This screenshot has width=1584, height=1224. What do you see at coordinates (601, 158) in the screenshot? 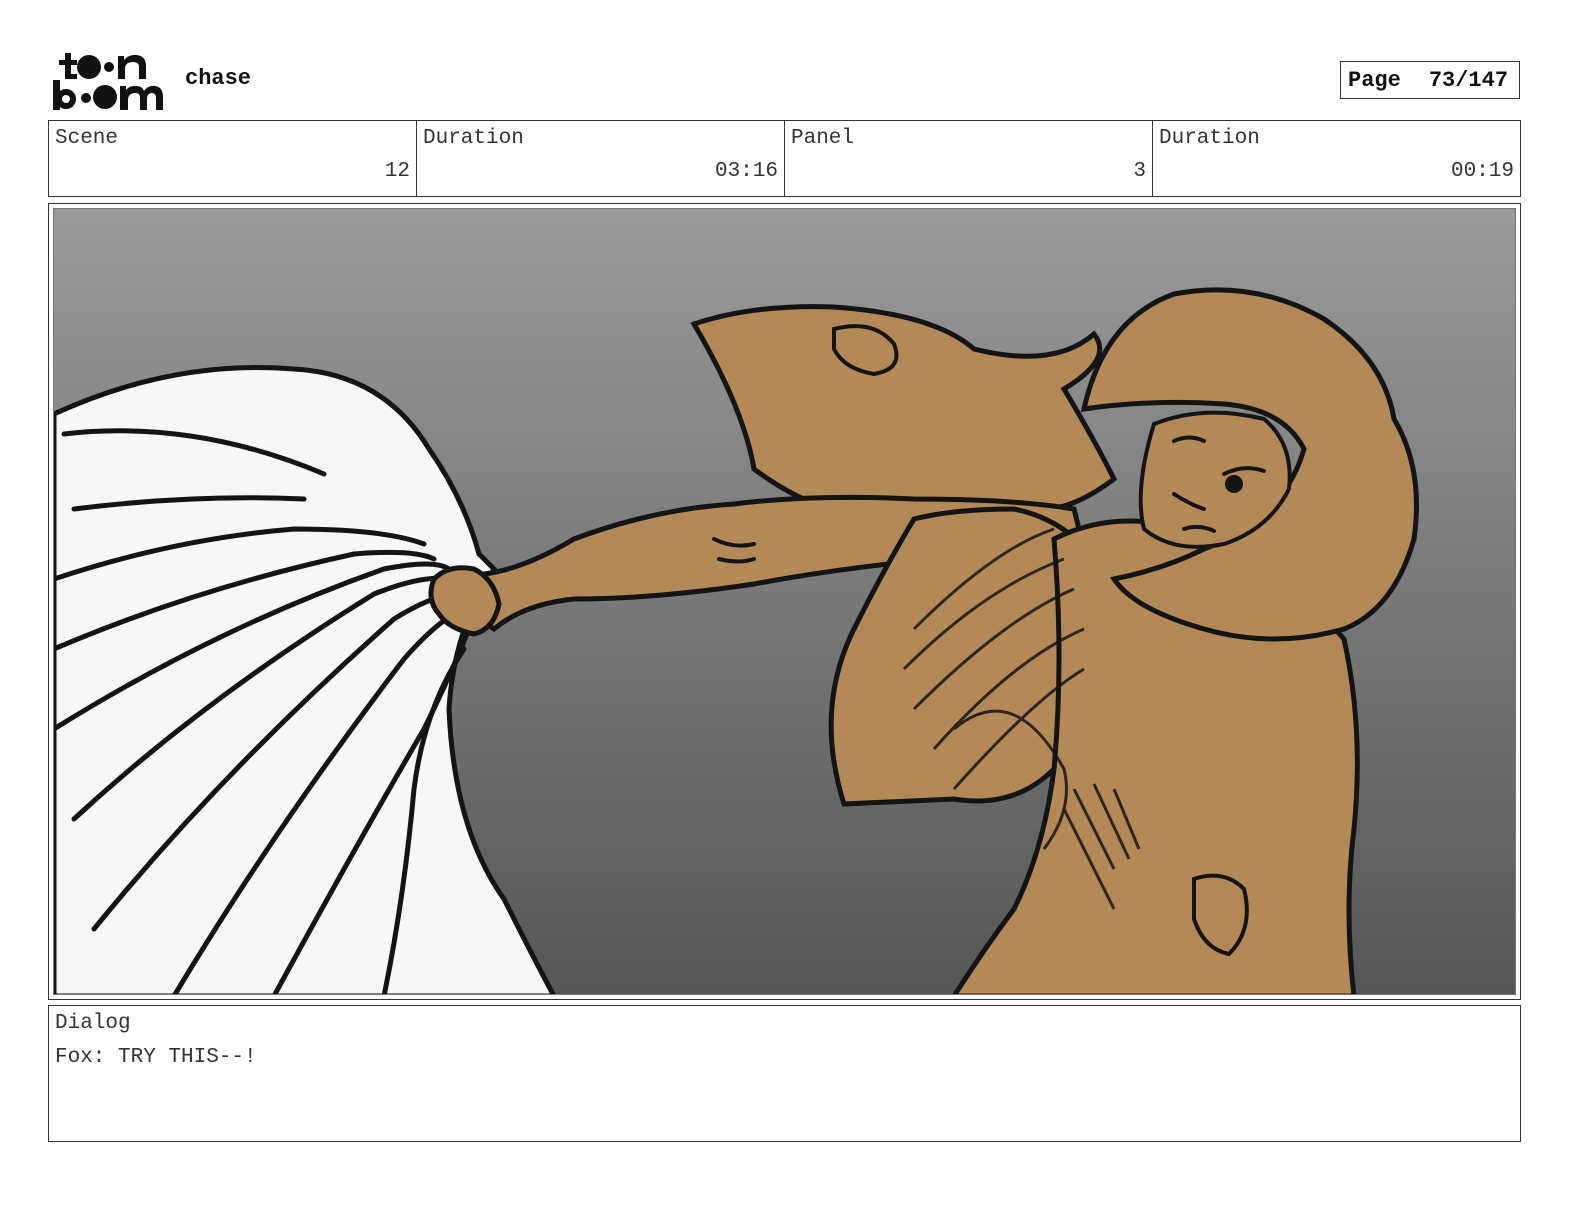
I see `scene-duration-cell: Duration 03:16` at bounding box center [601, 158].